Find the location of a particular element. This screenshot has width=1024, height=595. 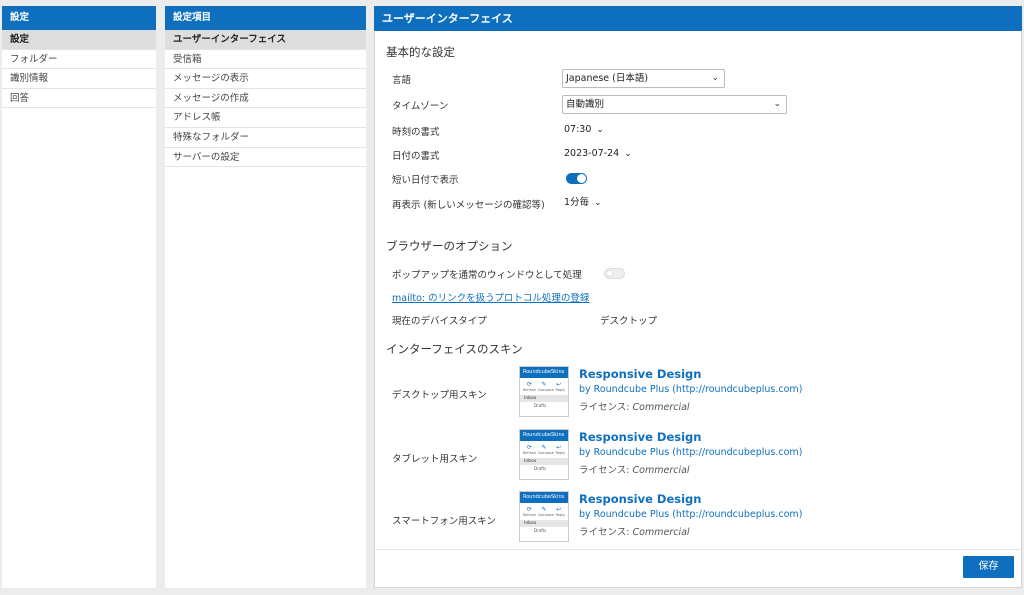

settings-panel-header: 設定 is located at coordinates (79, 18).